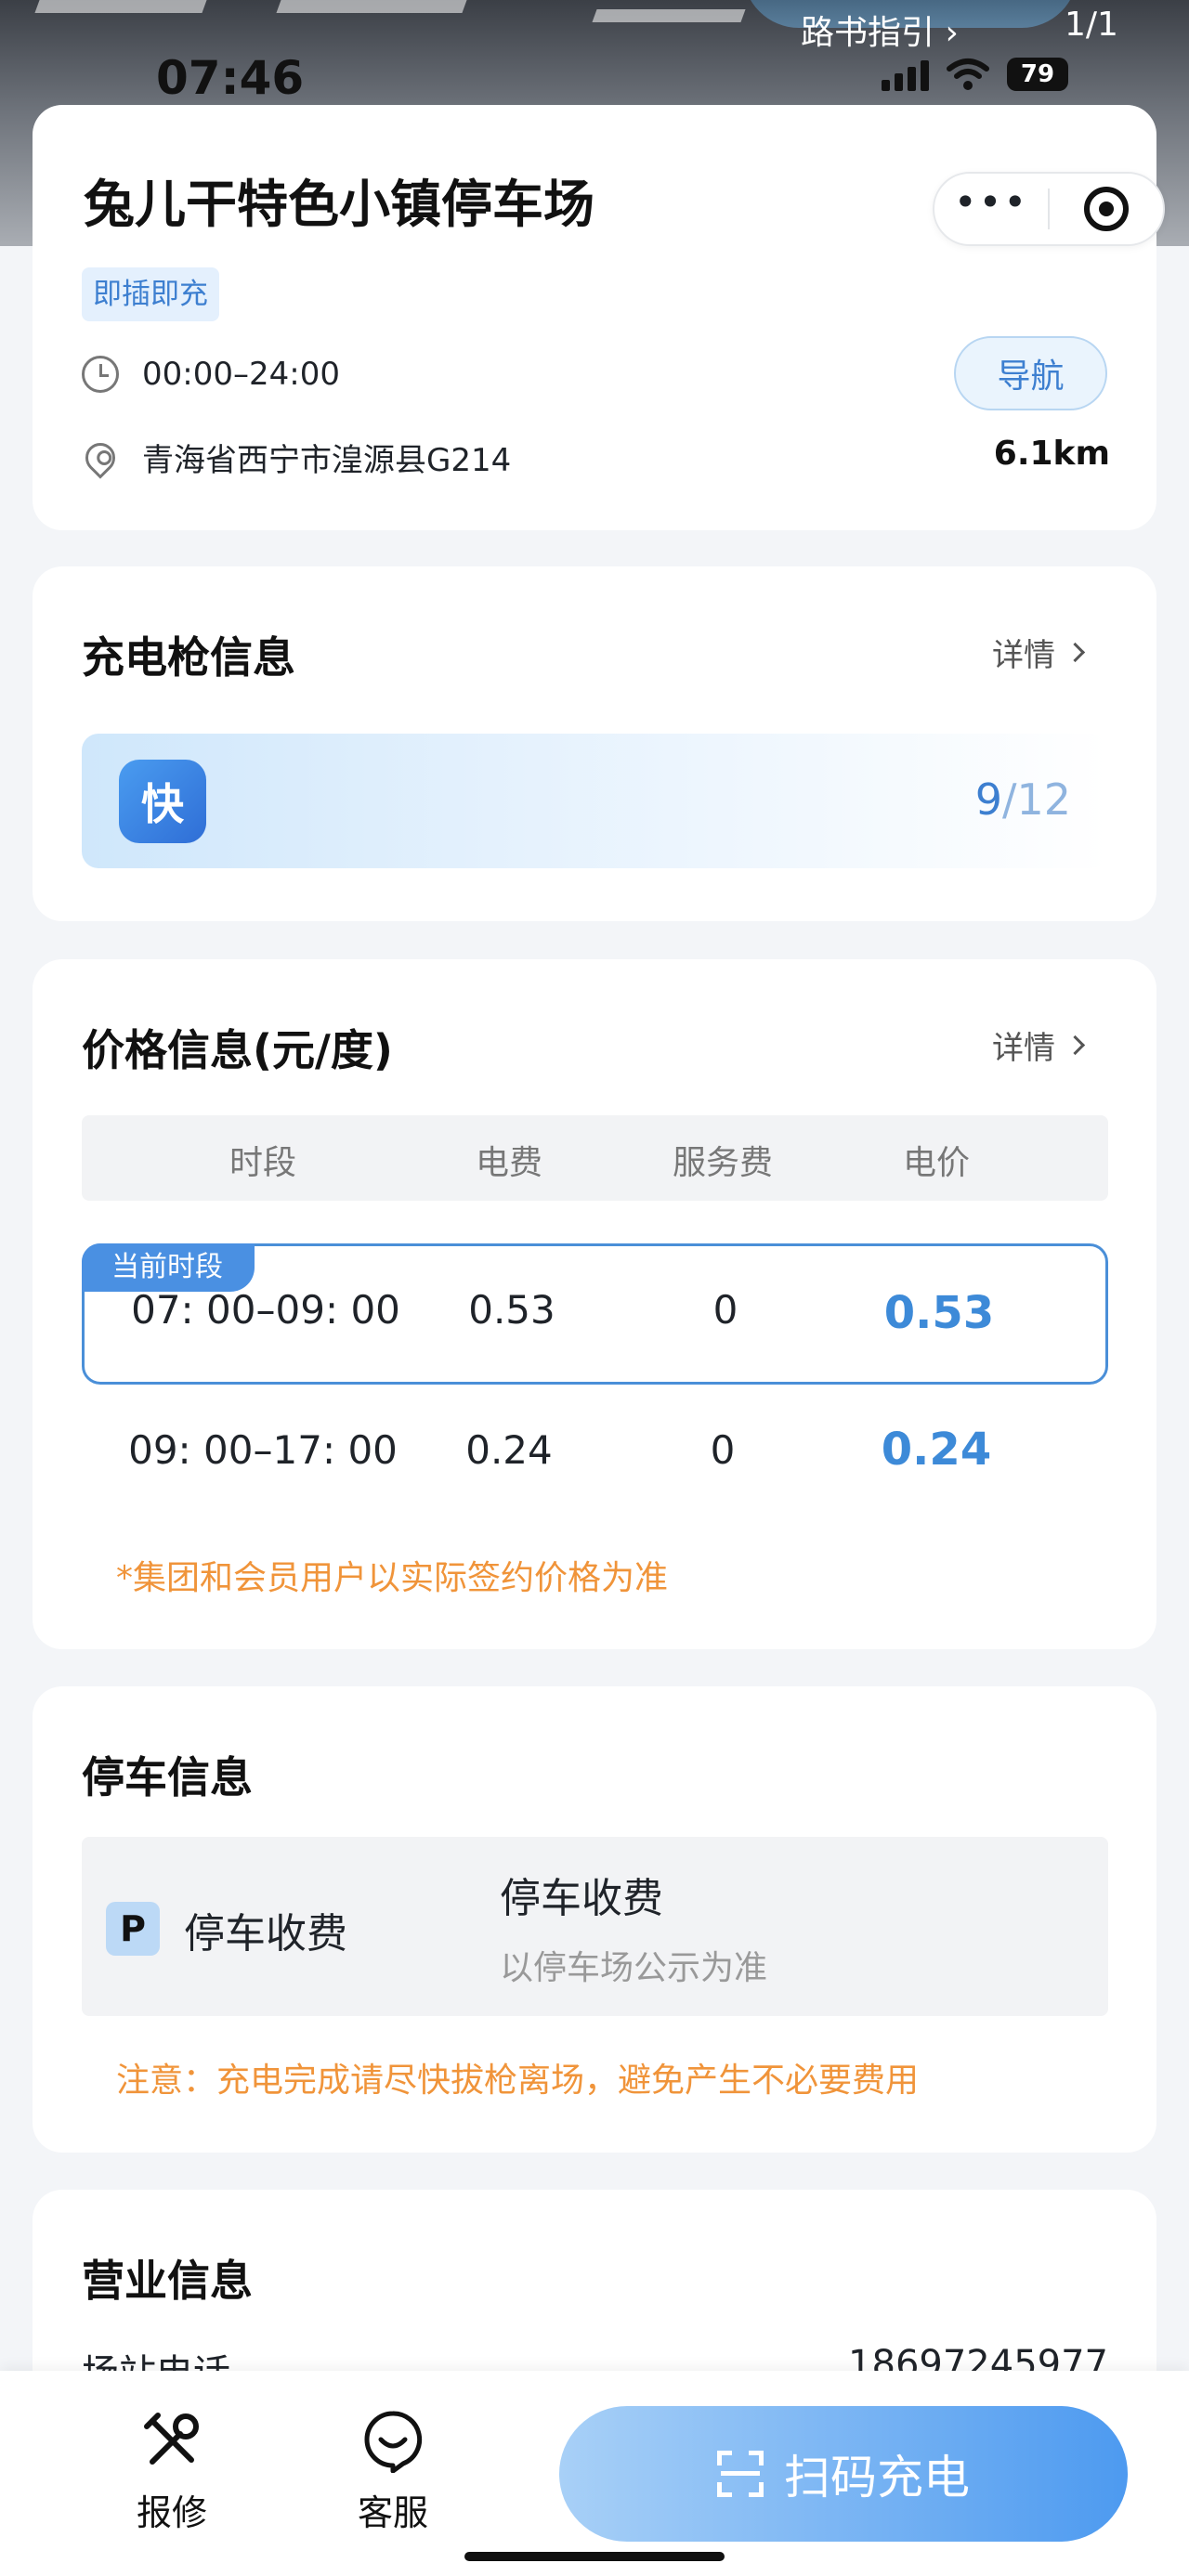  I want to click on wifi-icon, so click(968, 75).